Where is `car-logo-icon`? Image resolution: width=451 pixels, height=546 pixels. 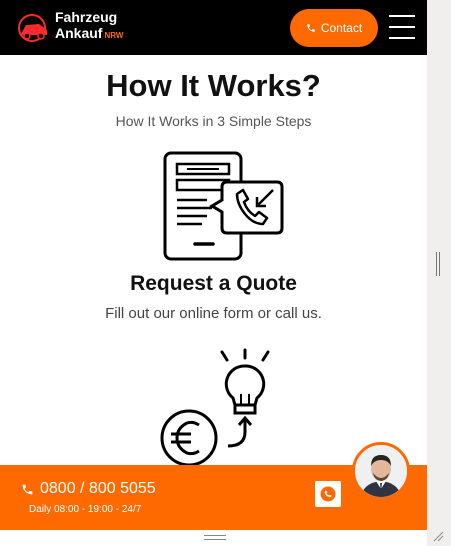 car-logo-icon is located at coordinates (32, 28).